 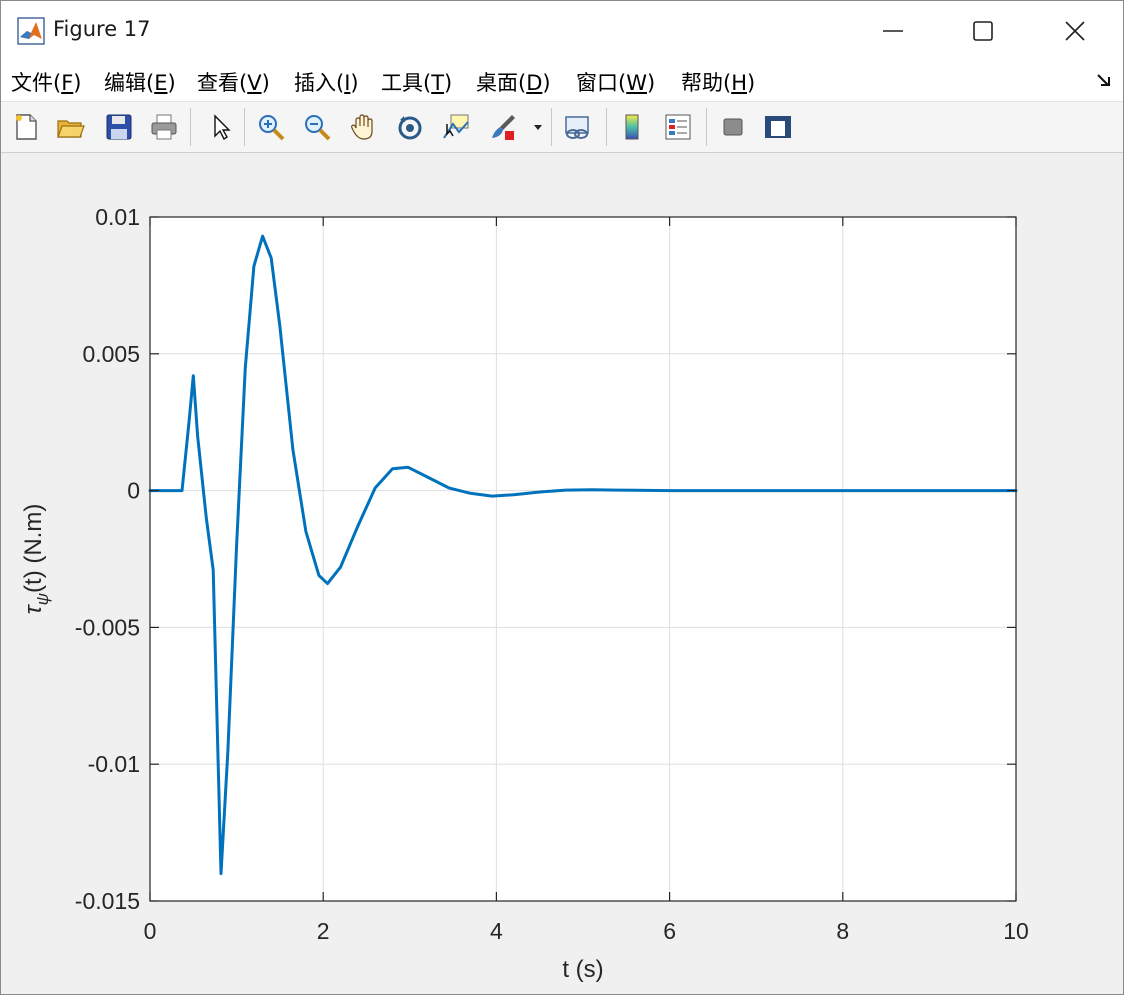 I want to click on x-tick-label: 4, so click(x=496, y=931).